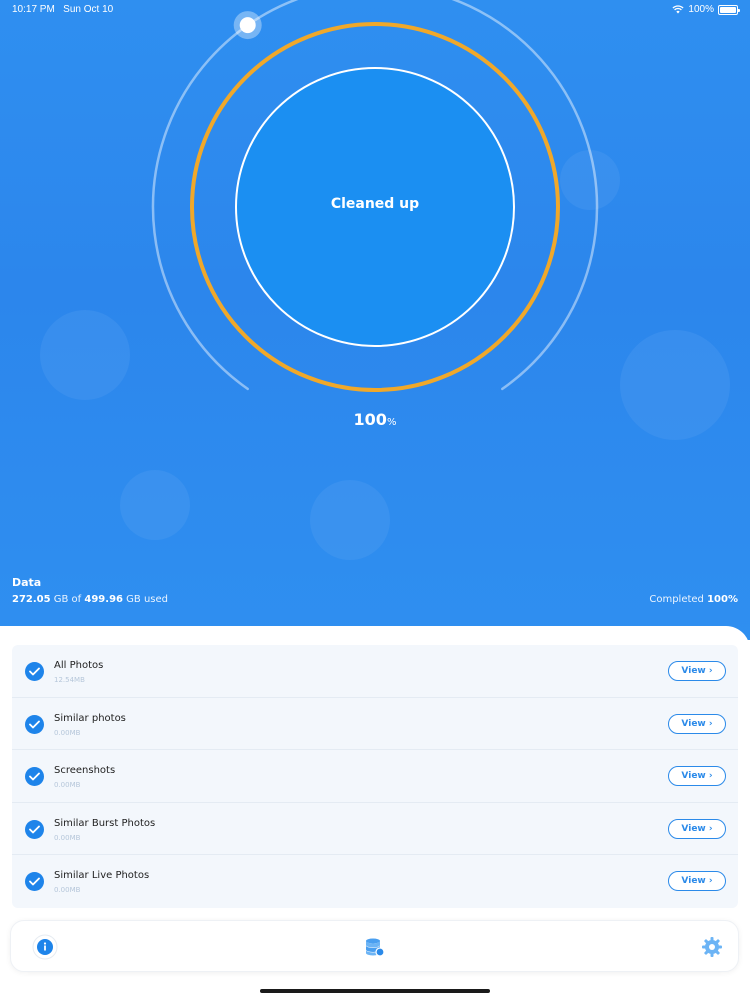 Image resolution: width=750 pixels, height=1000 pixels. Describe the element at coordinates (105, 823) in the screenshot. I see `item-name: Similar Burst Photos` at that location.